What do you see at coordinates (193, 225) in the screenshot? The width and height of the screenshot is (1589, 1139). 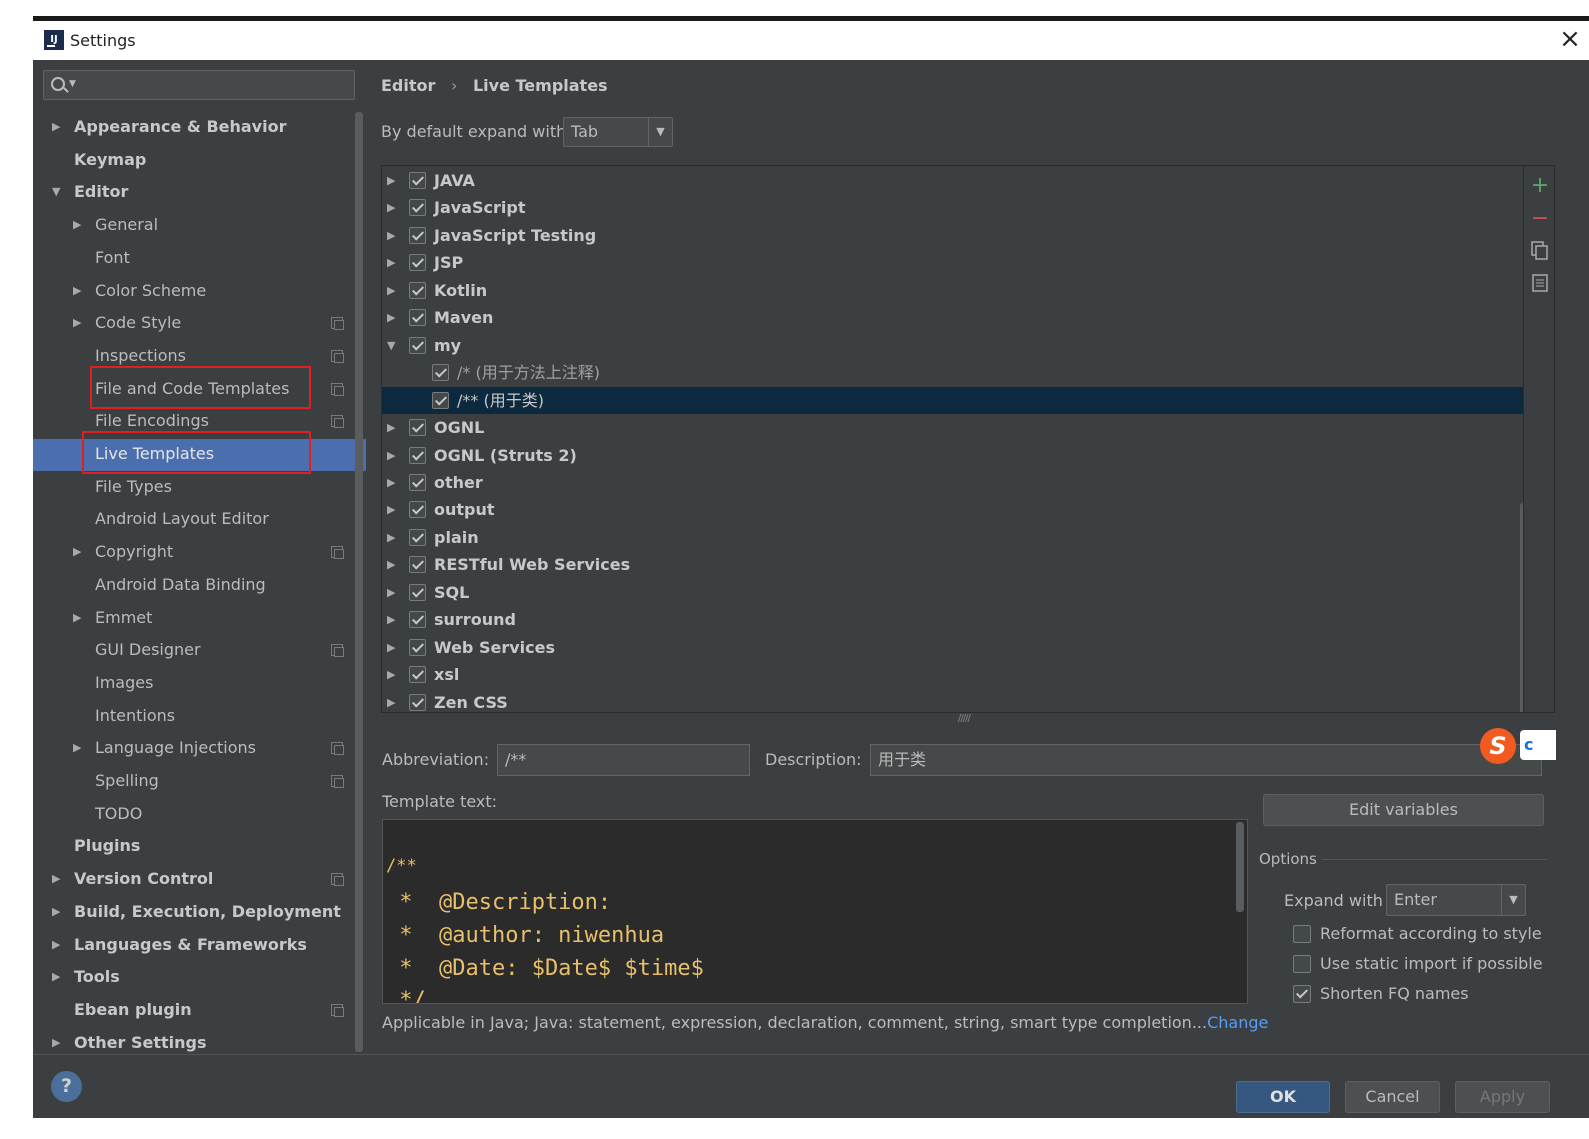 I see `sidebar-item: ▶ General` at bounding box center [193, 225].